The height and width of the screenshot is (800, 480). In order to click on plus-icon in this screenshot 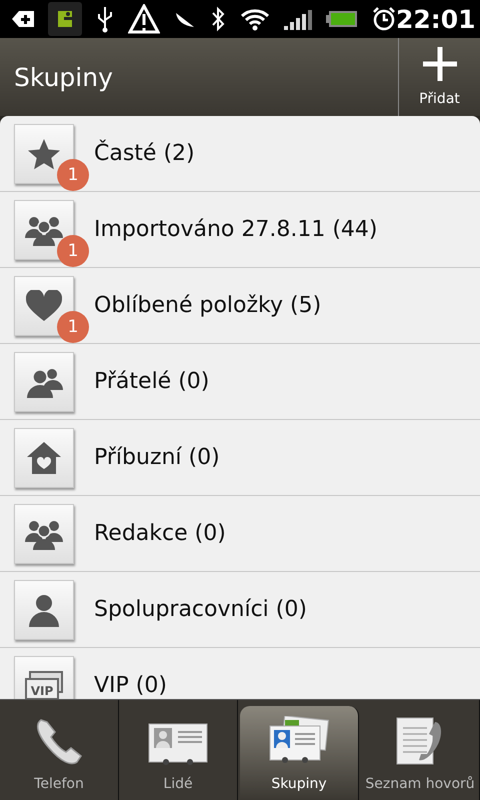, I will do `click(439, 64)`.